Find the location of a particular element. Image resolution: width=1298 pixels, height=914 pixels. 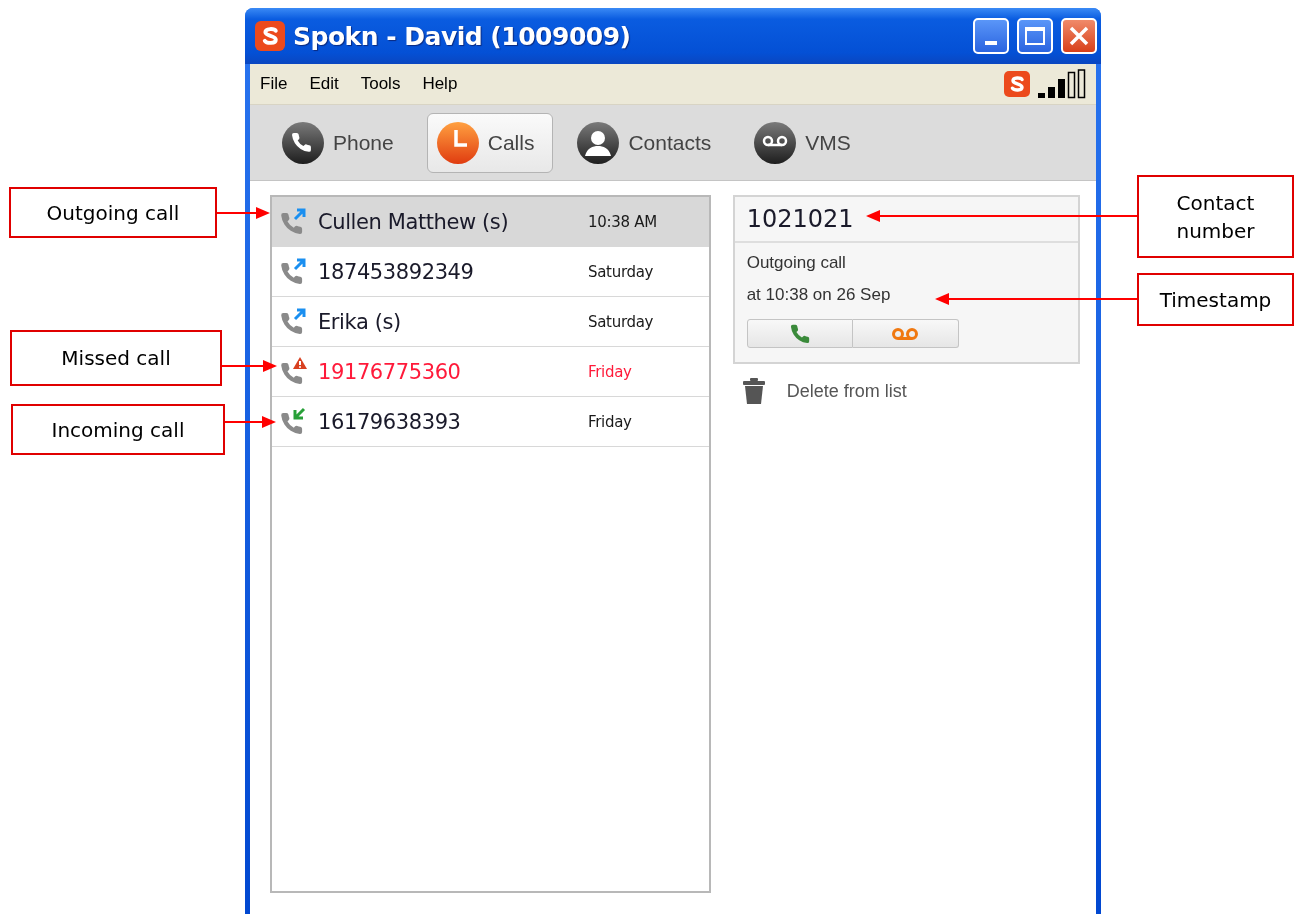

callout-label: Incoming call is located at coordinates (118, 429).